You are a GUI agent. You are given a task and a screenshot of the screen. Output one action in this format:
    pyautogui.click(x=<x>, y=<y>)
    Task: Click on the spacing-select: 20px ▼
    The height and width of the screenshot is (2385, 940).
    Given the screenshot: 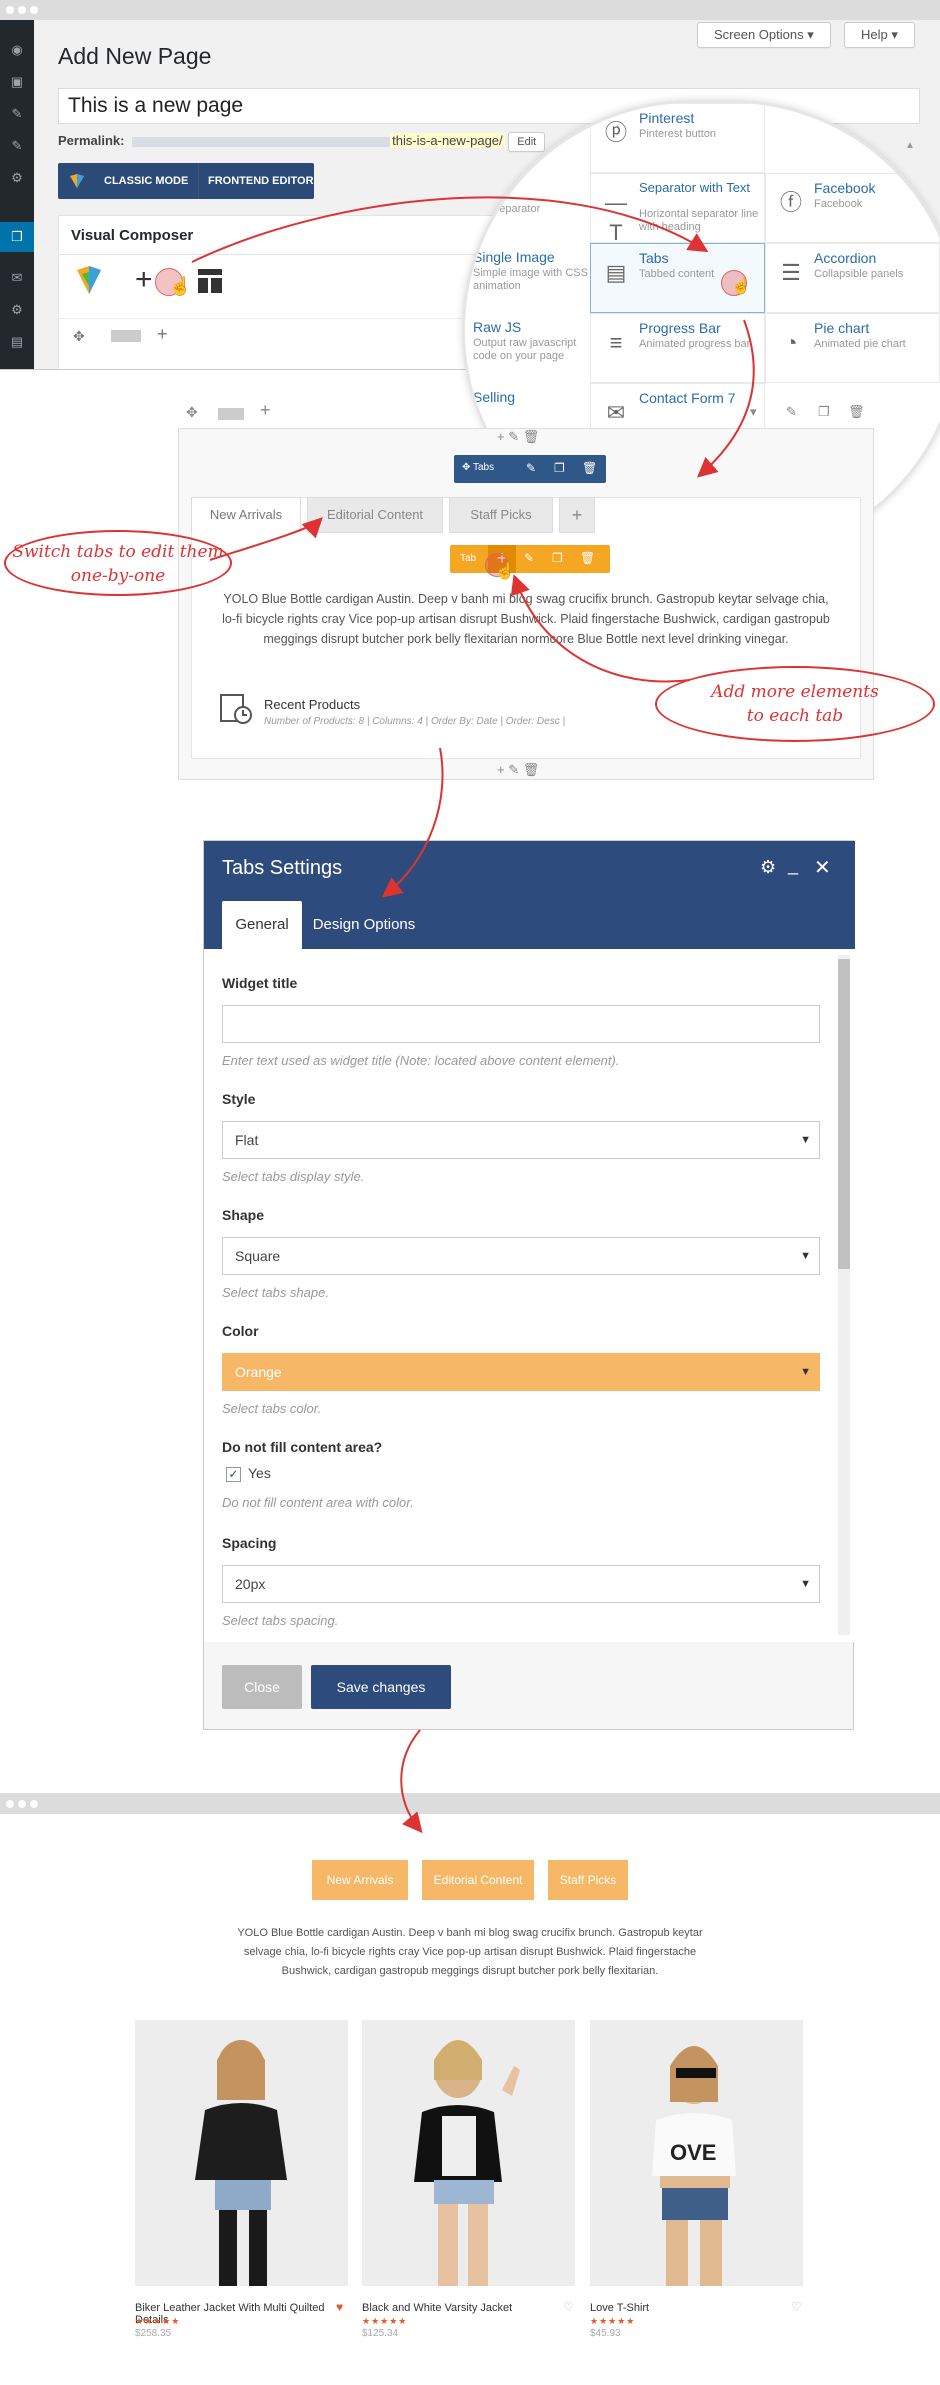 What is the action you would take?
    pyautogui.click(x=521, y=1584)
    